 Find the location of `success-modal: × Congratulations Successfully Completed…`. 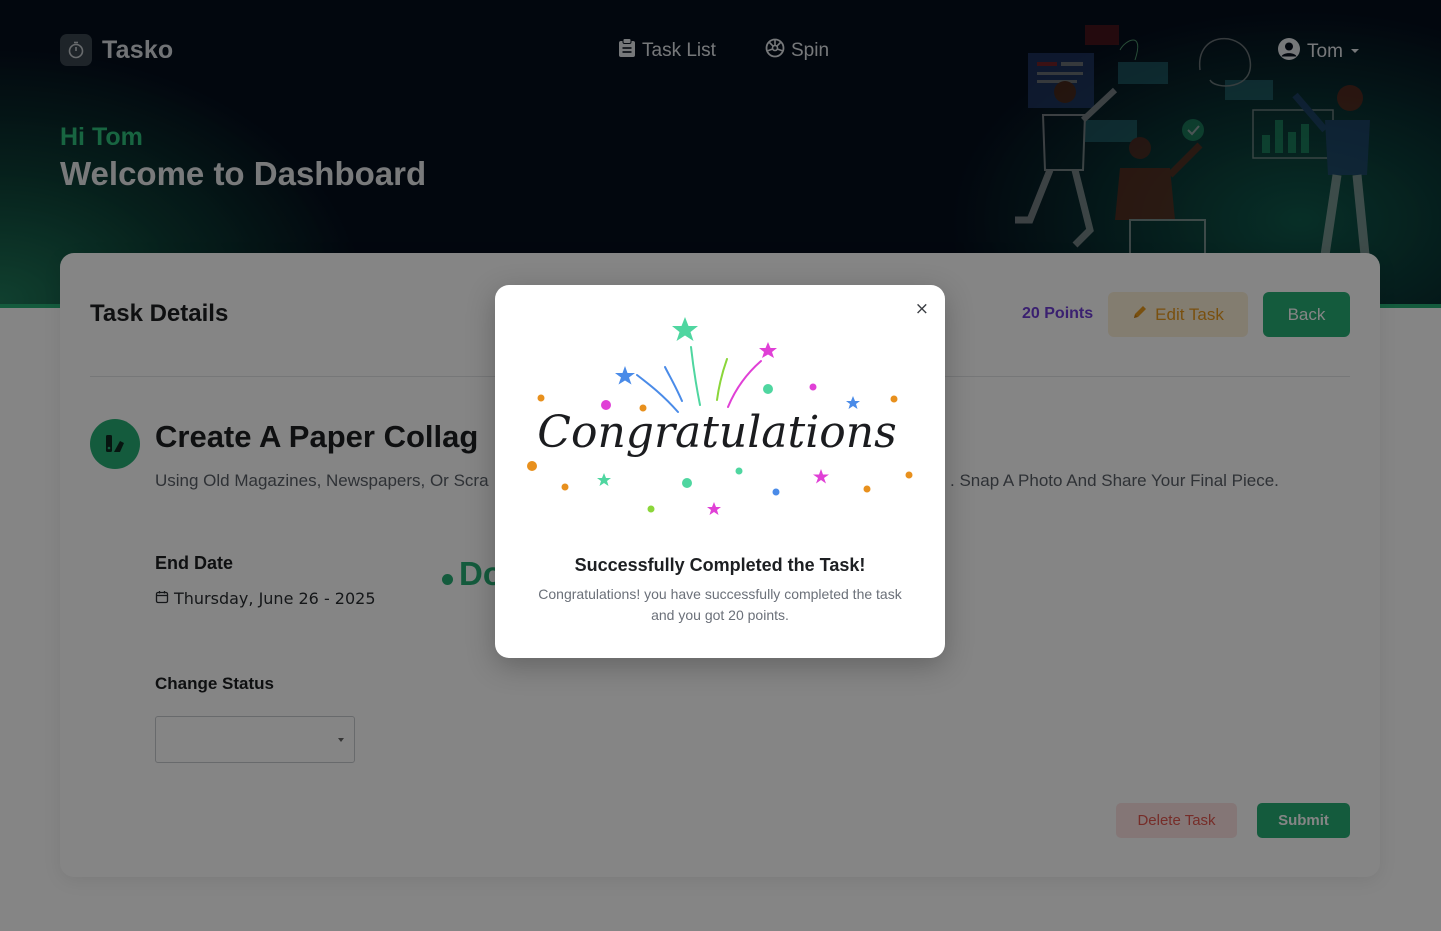

success-modal: × Congratulations Successfully Completed… is located at coordinates (720, 471).